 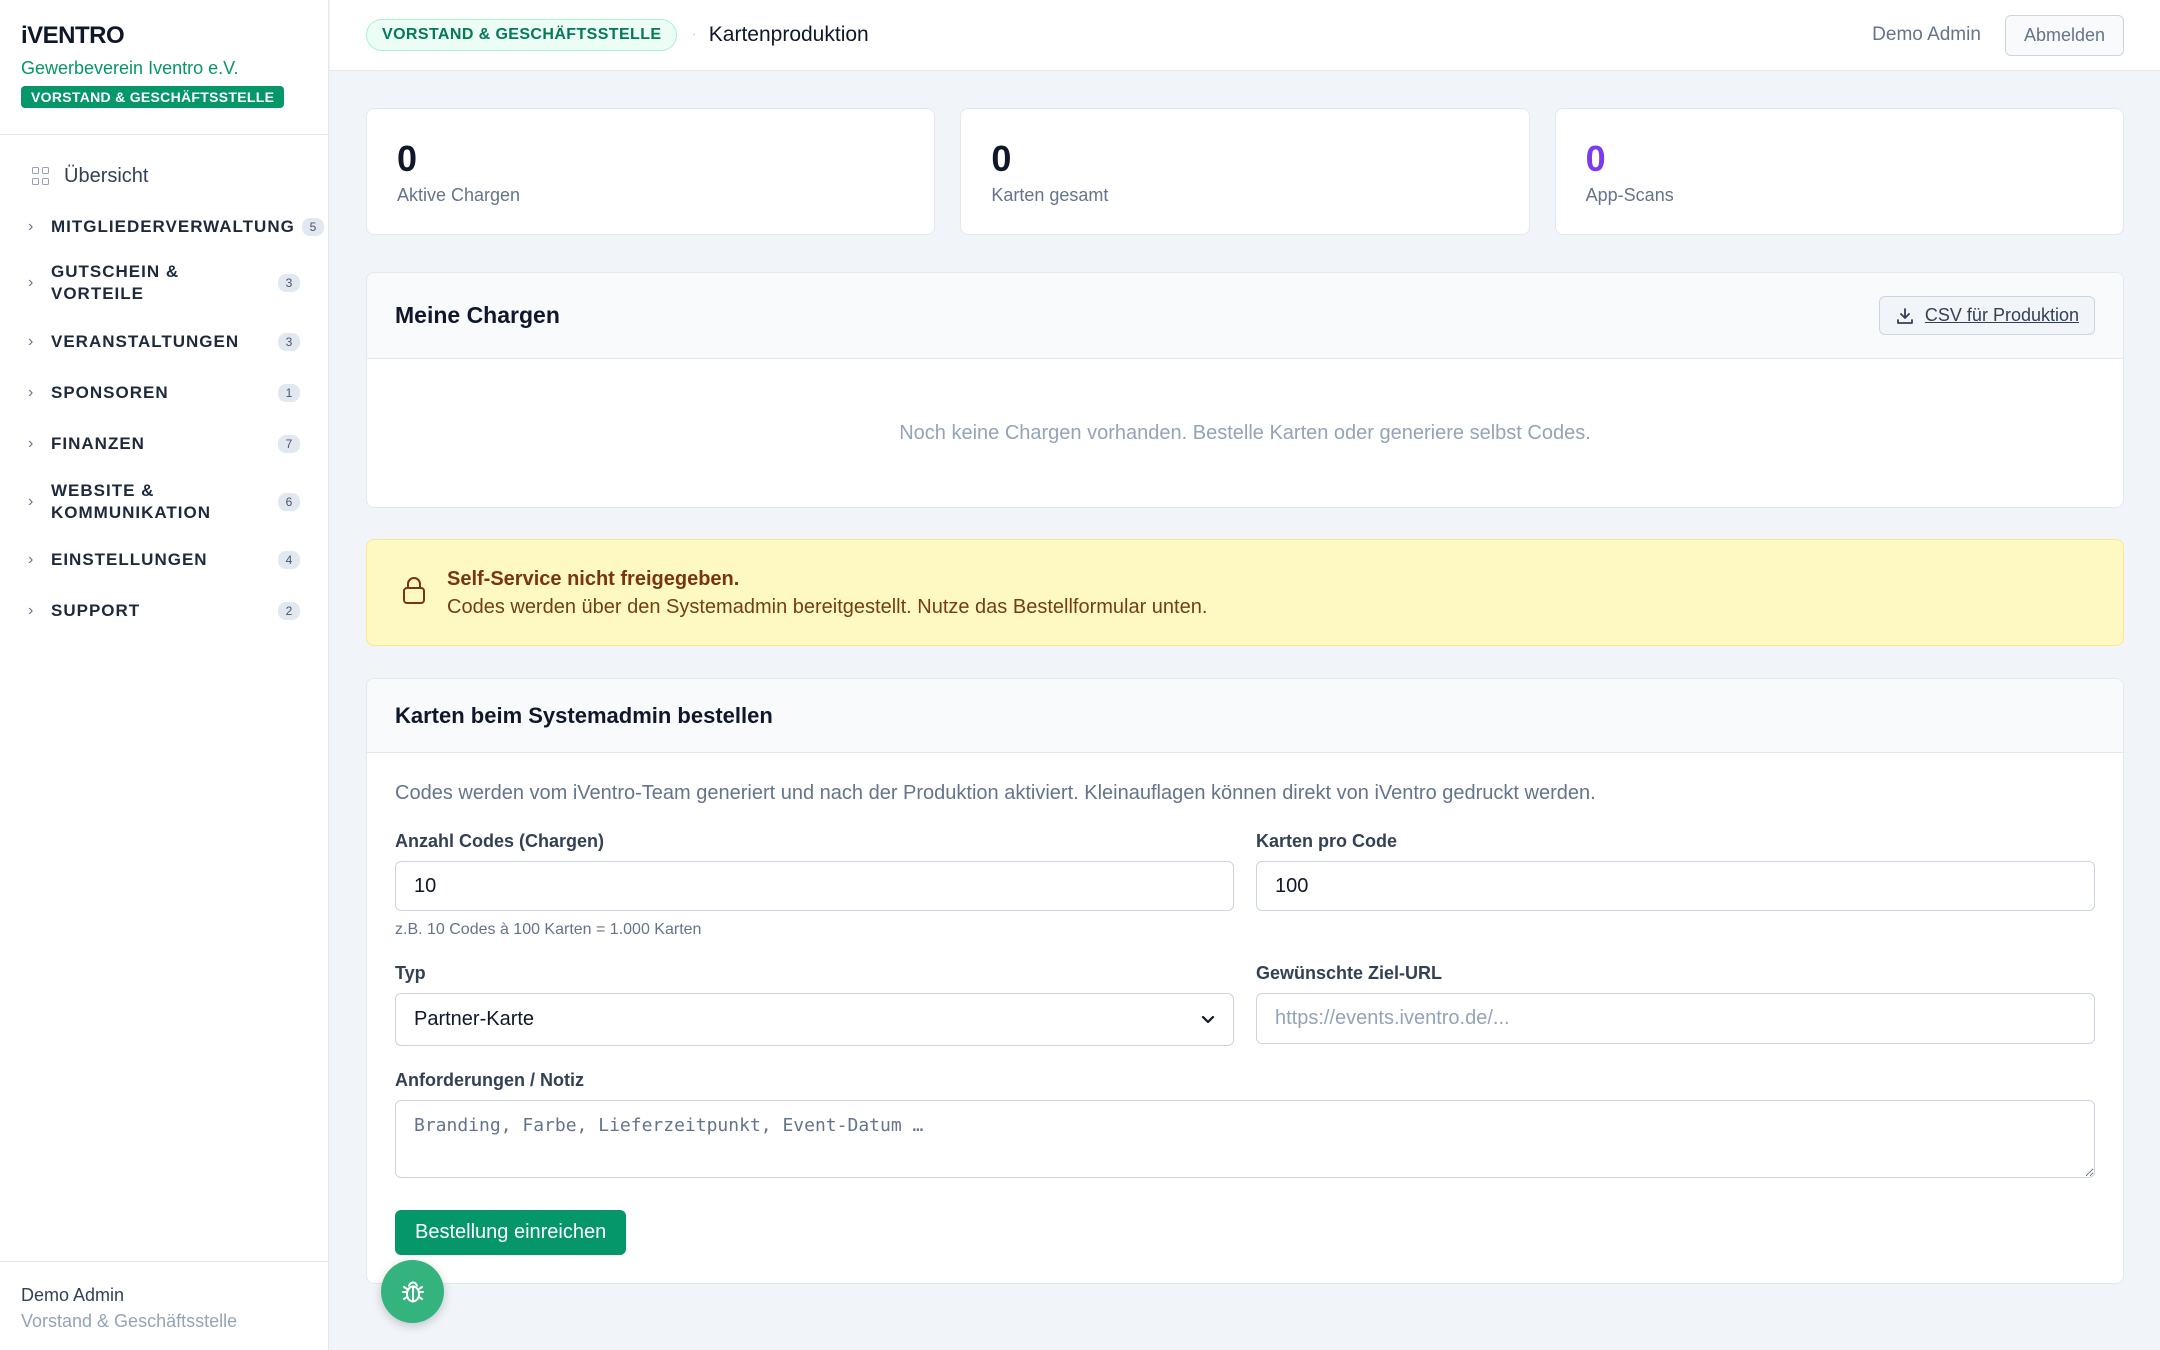 I want to click on current-user: Demo Admin, so click(x=1926, y=34).